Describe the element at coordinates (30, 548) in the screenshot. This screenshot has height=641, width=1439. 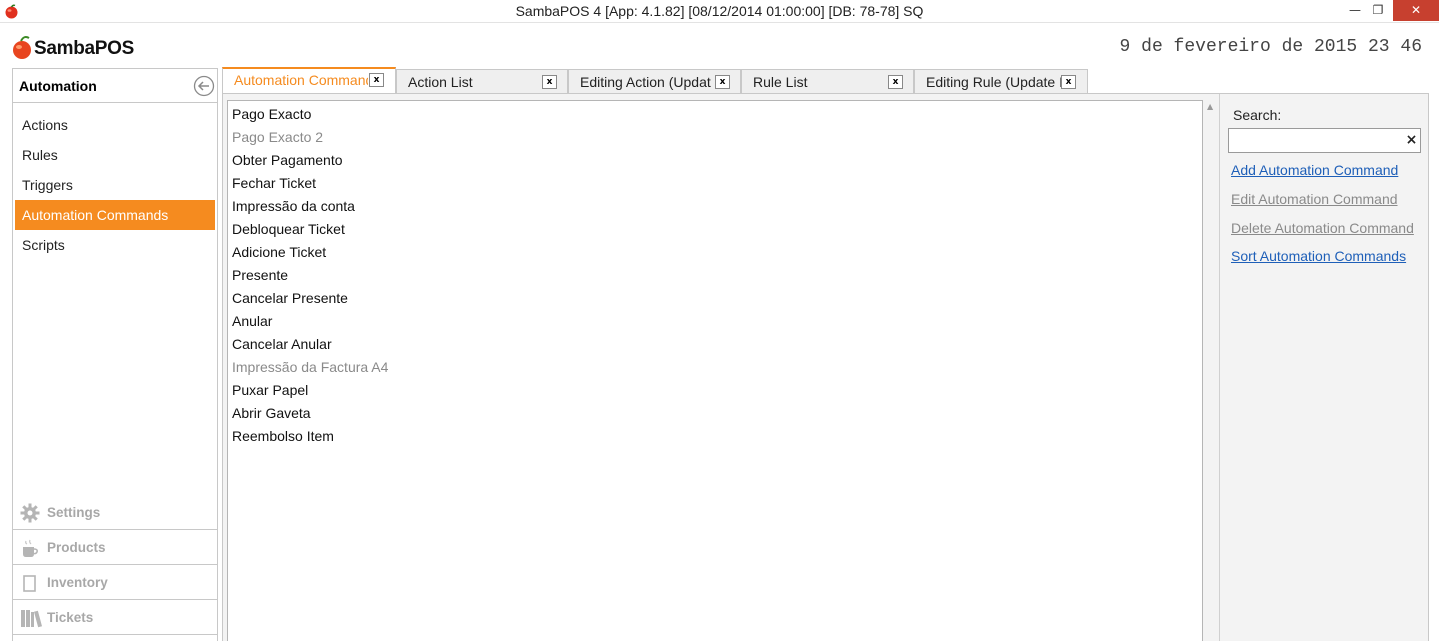
I see `cup-icon` at that location.